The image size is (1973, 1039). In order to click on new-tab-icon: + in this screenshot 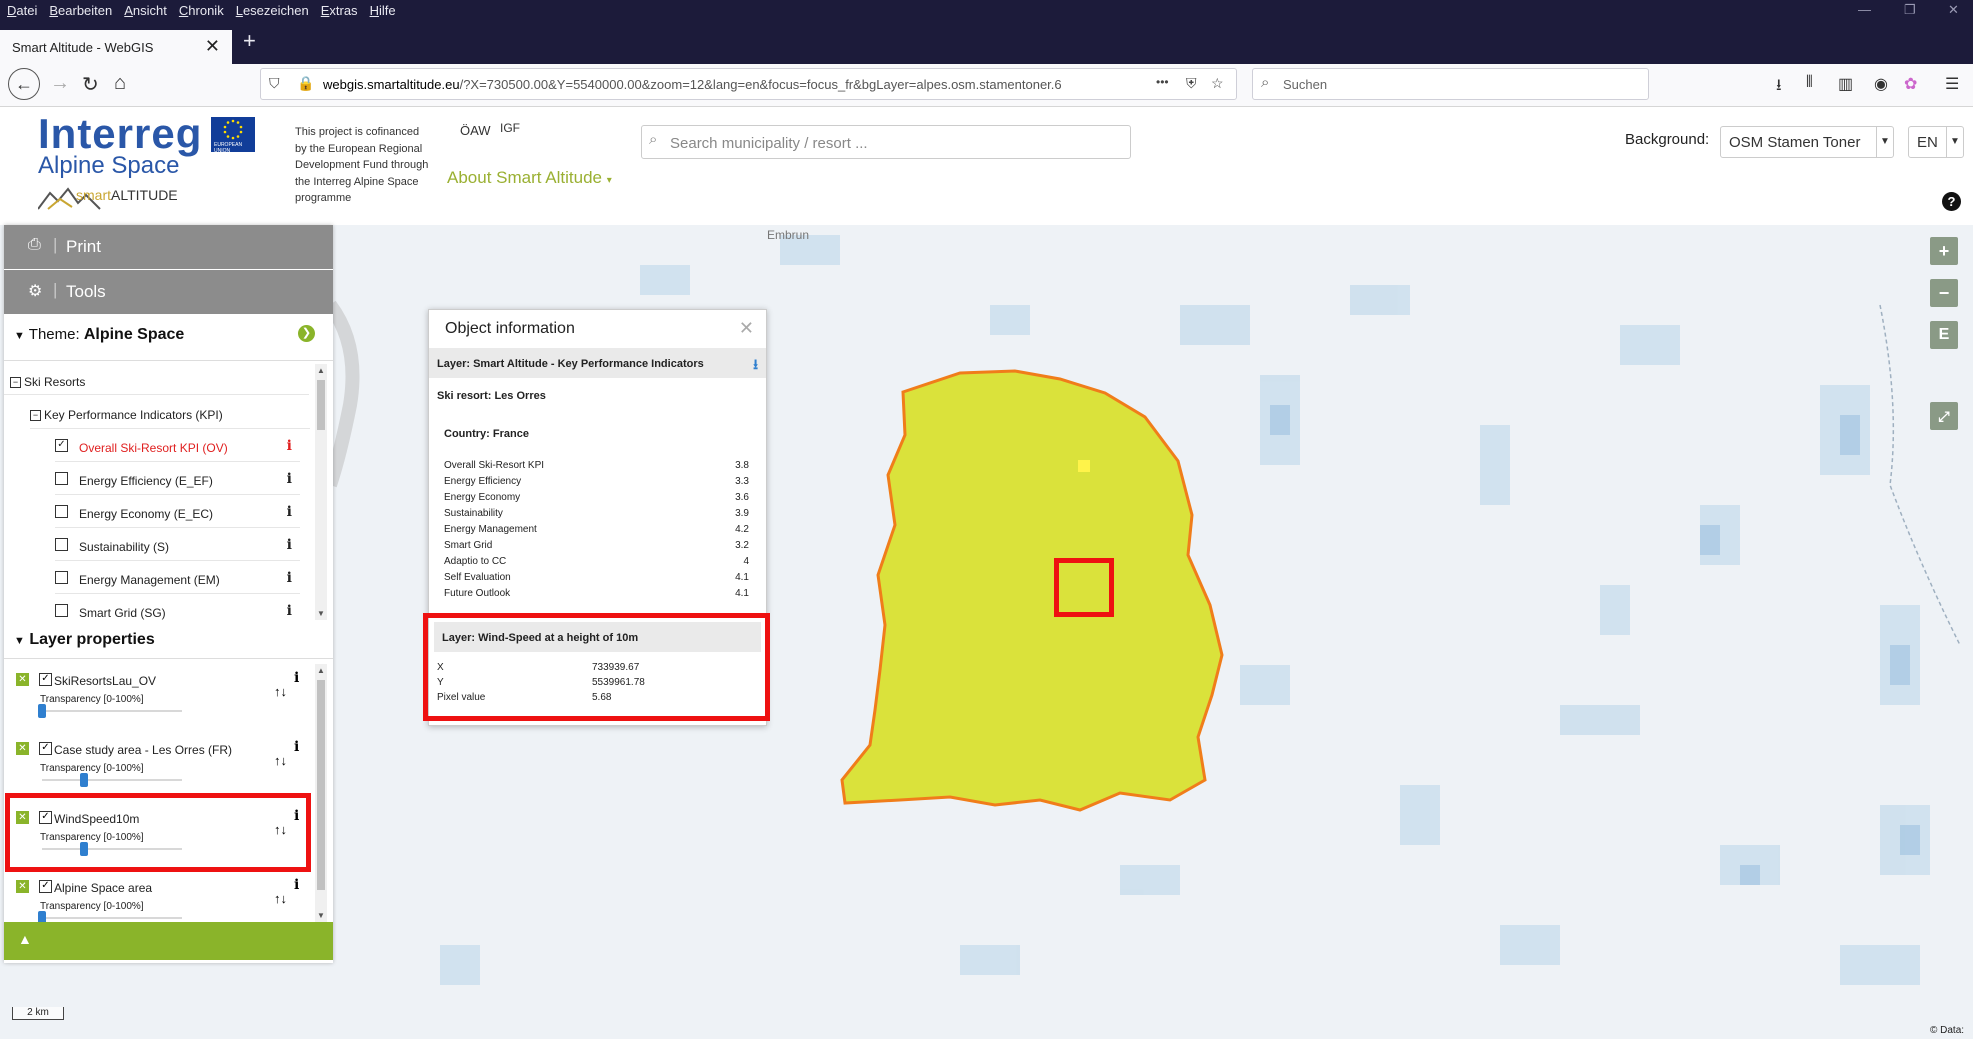, I will do `click(249, 41)`.